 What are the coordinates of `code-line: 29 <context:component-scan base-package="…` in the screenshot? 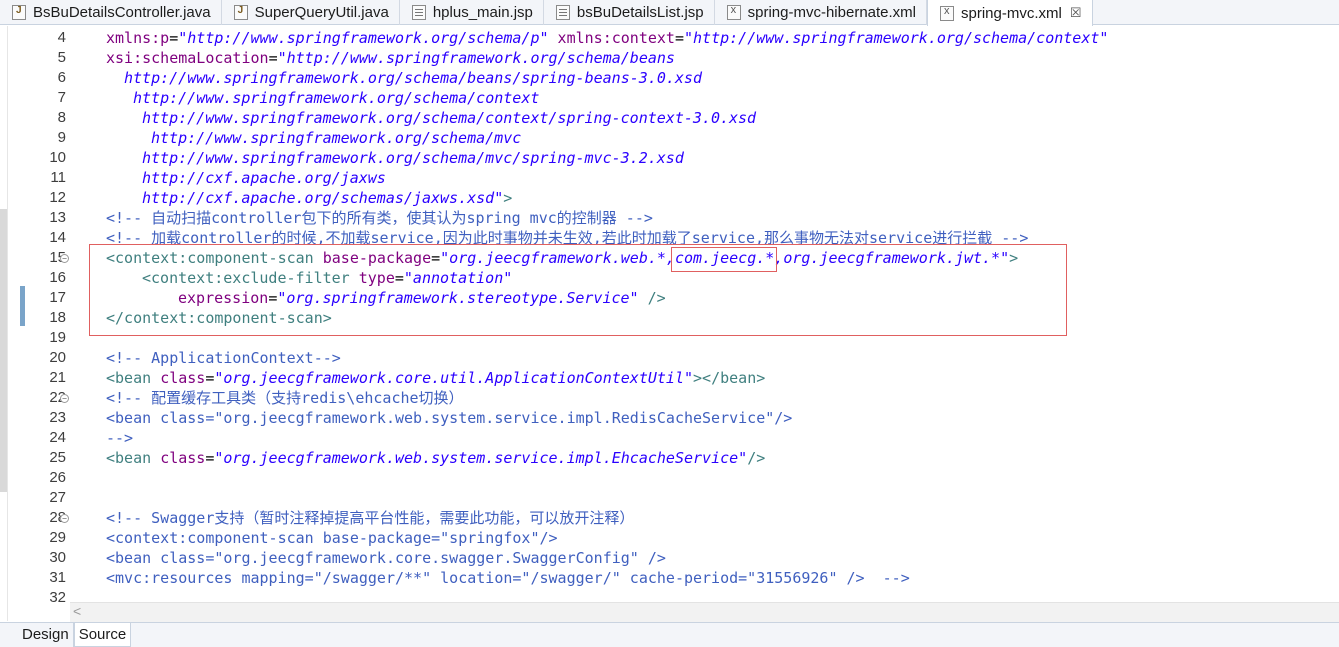 It's located at (673, 538).